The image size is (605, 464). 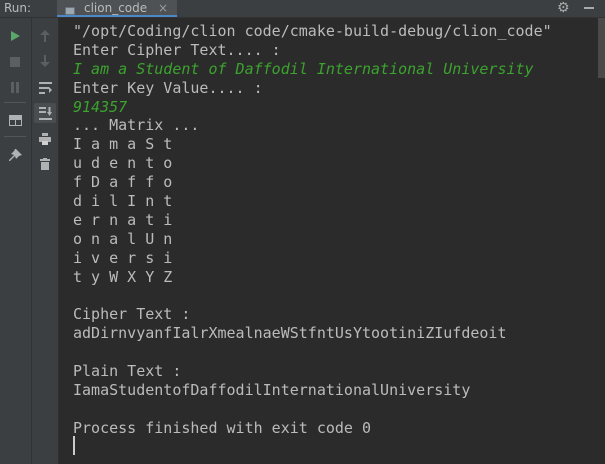 What do you see at coordinates (45, 241) in the screenshot?
I see `console-actions-toolbar` at bounding box center [45, 241].